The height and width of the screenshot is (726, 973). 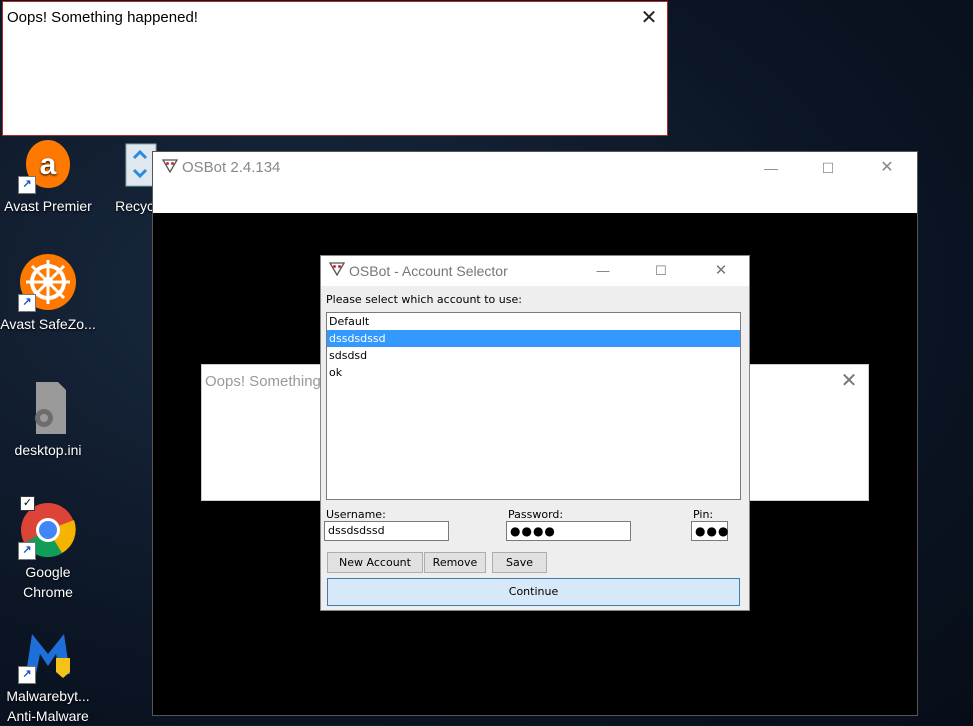 I want to click on account-item-default: Default, so click(x=533, y=321).